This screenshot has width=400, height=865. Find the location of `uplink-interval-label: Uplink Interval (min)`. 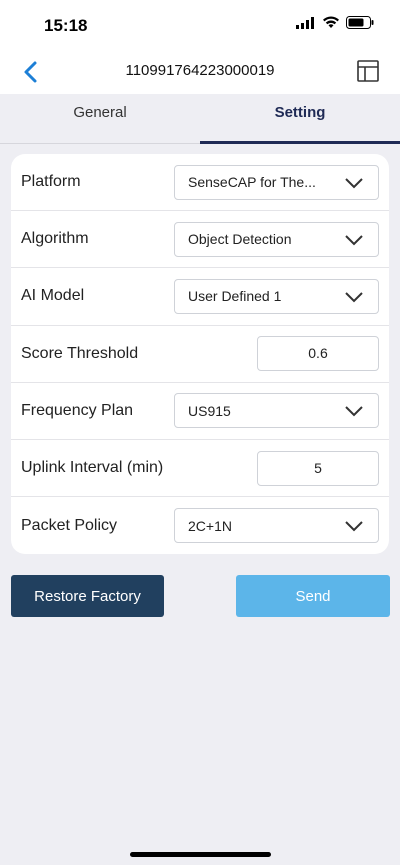

uplink-interval-label: Uplink Interval (min) is located at coordinates (92, 468).